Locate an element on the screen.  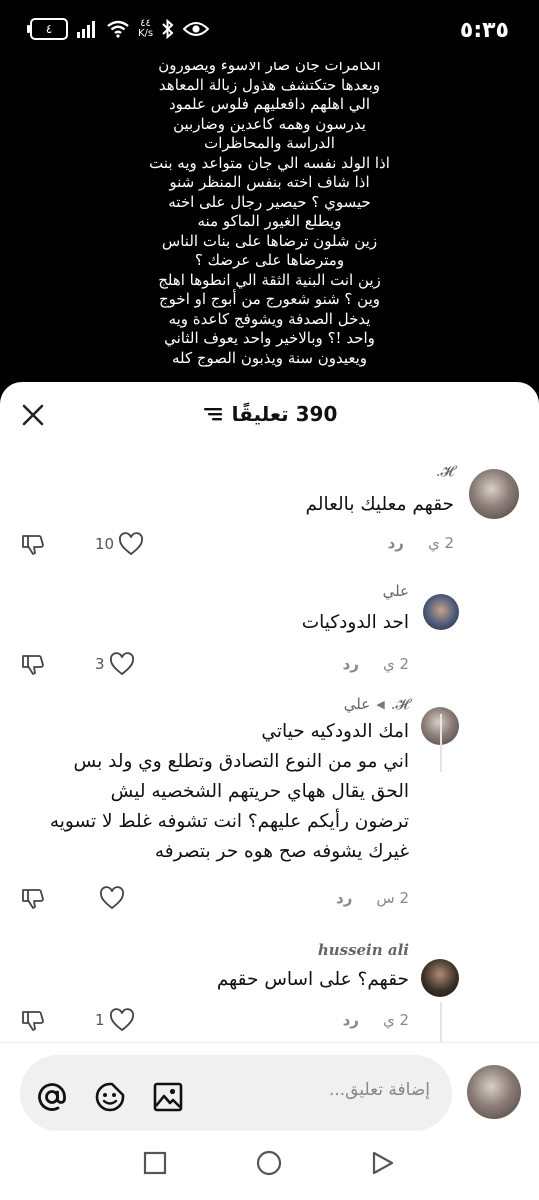
story-line: الي اهلهم دافعليهم فلوس علمود is located at coordinates (269, 104).